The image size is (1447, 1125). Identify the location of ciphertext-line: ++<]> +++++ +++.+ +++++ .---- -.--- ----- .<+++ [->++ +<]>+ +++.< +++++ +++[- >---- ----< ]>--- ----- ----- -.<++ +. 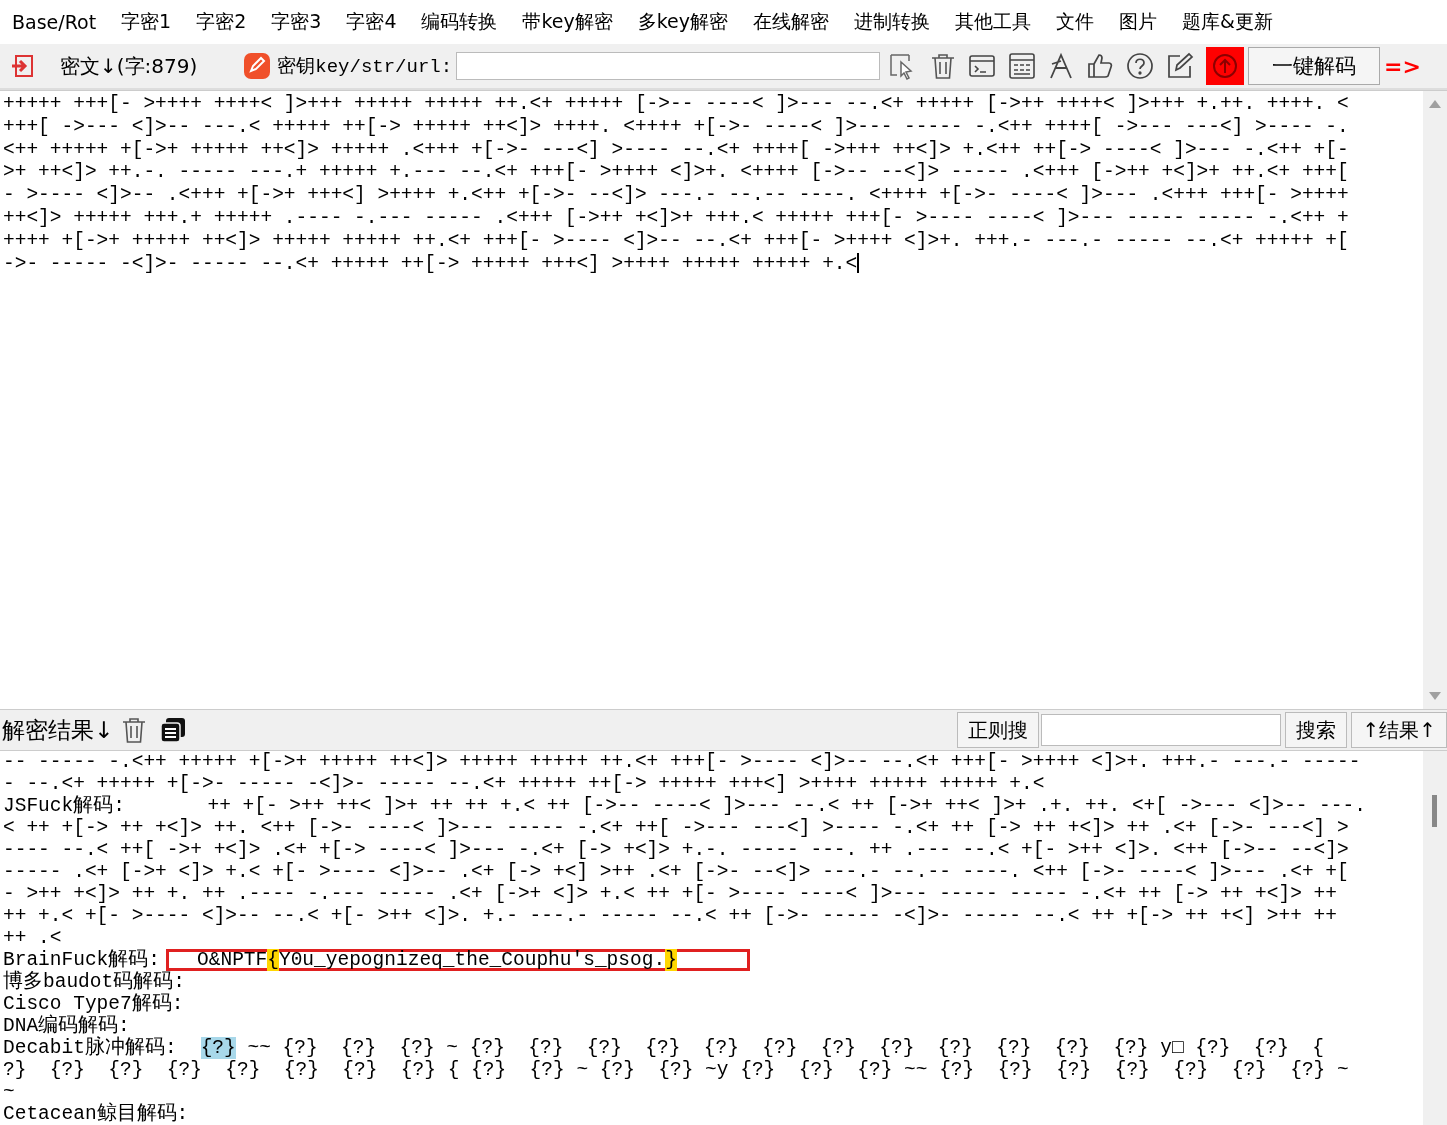
(676, 218).